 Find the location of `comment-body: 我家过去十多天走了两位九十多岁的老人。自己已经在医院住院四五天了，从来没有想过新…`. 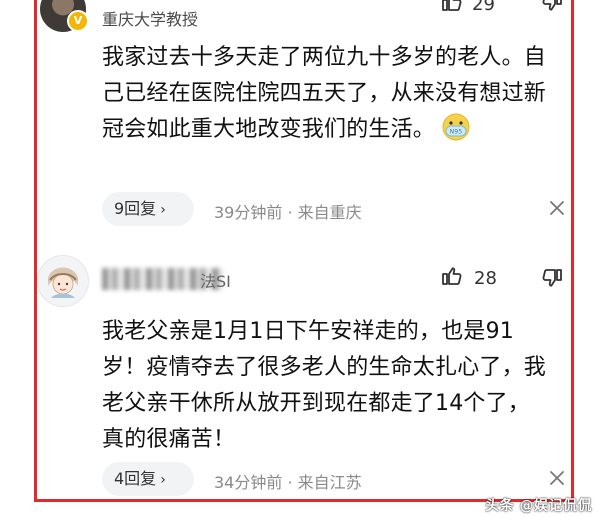

comment-body: 我家过去十多天走了两位九十多岁的老人。自己已经在医院住院四五天了，从来没有想过新… is located at coordinates (324, 93).